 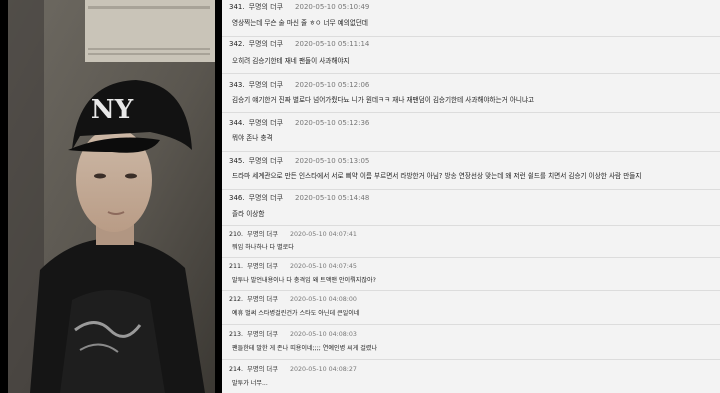 What do you see at coordinates (112, 110) in the screenshot?
I see `svg-text: NY` at bounding box center [112, 110].